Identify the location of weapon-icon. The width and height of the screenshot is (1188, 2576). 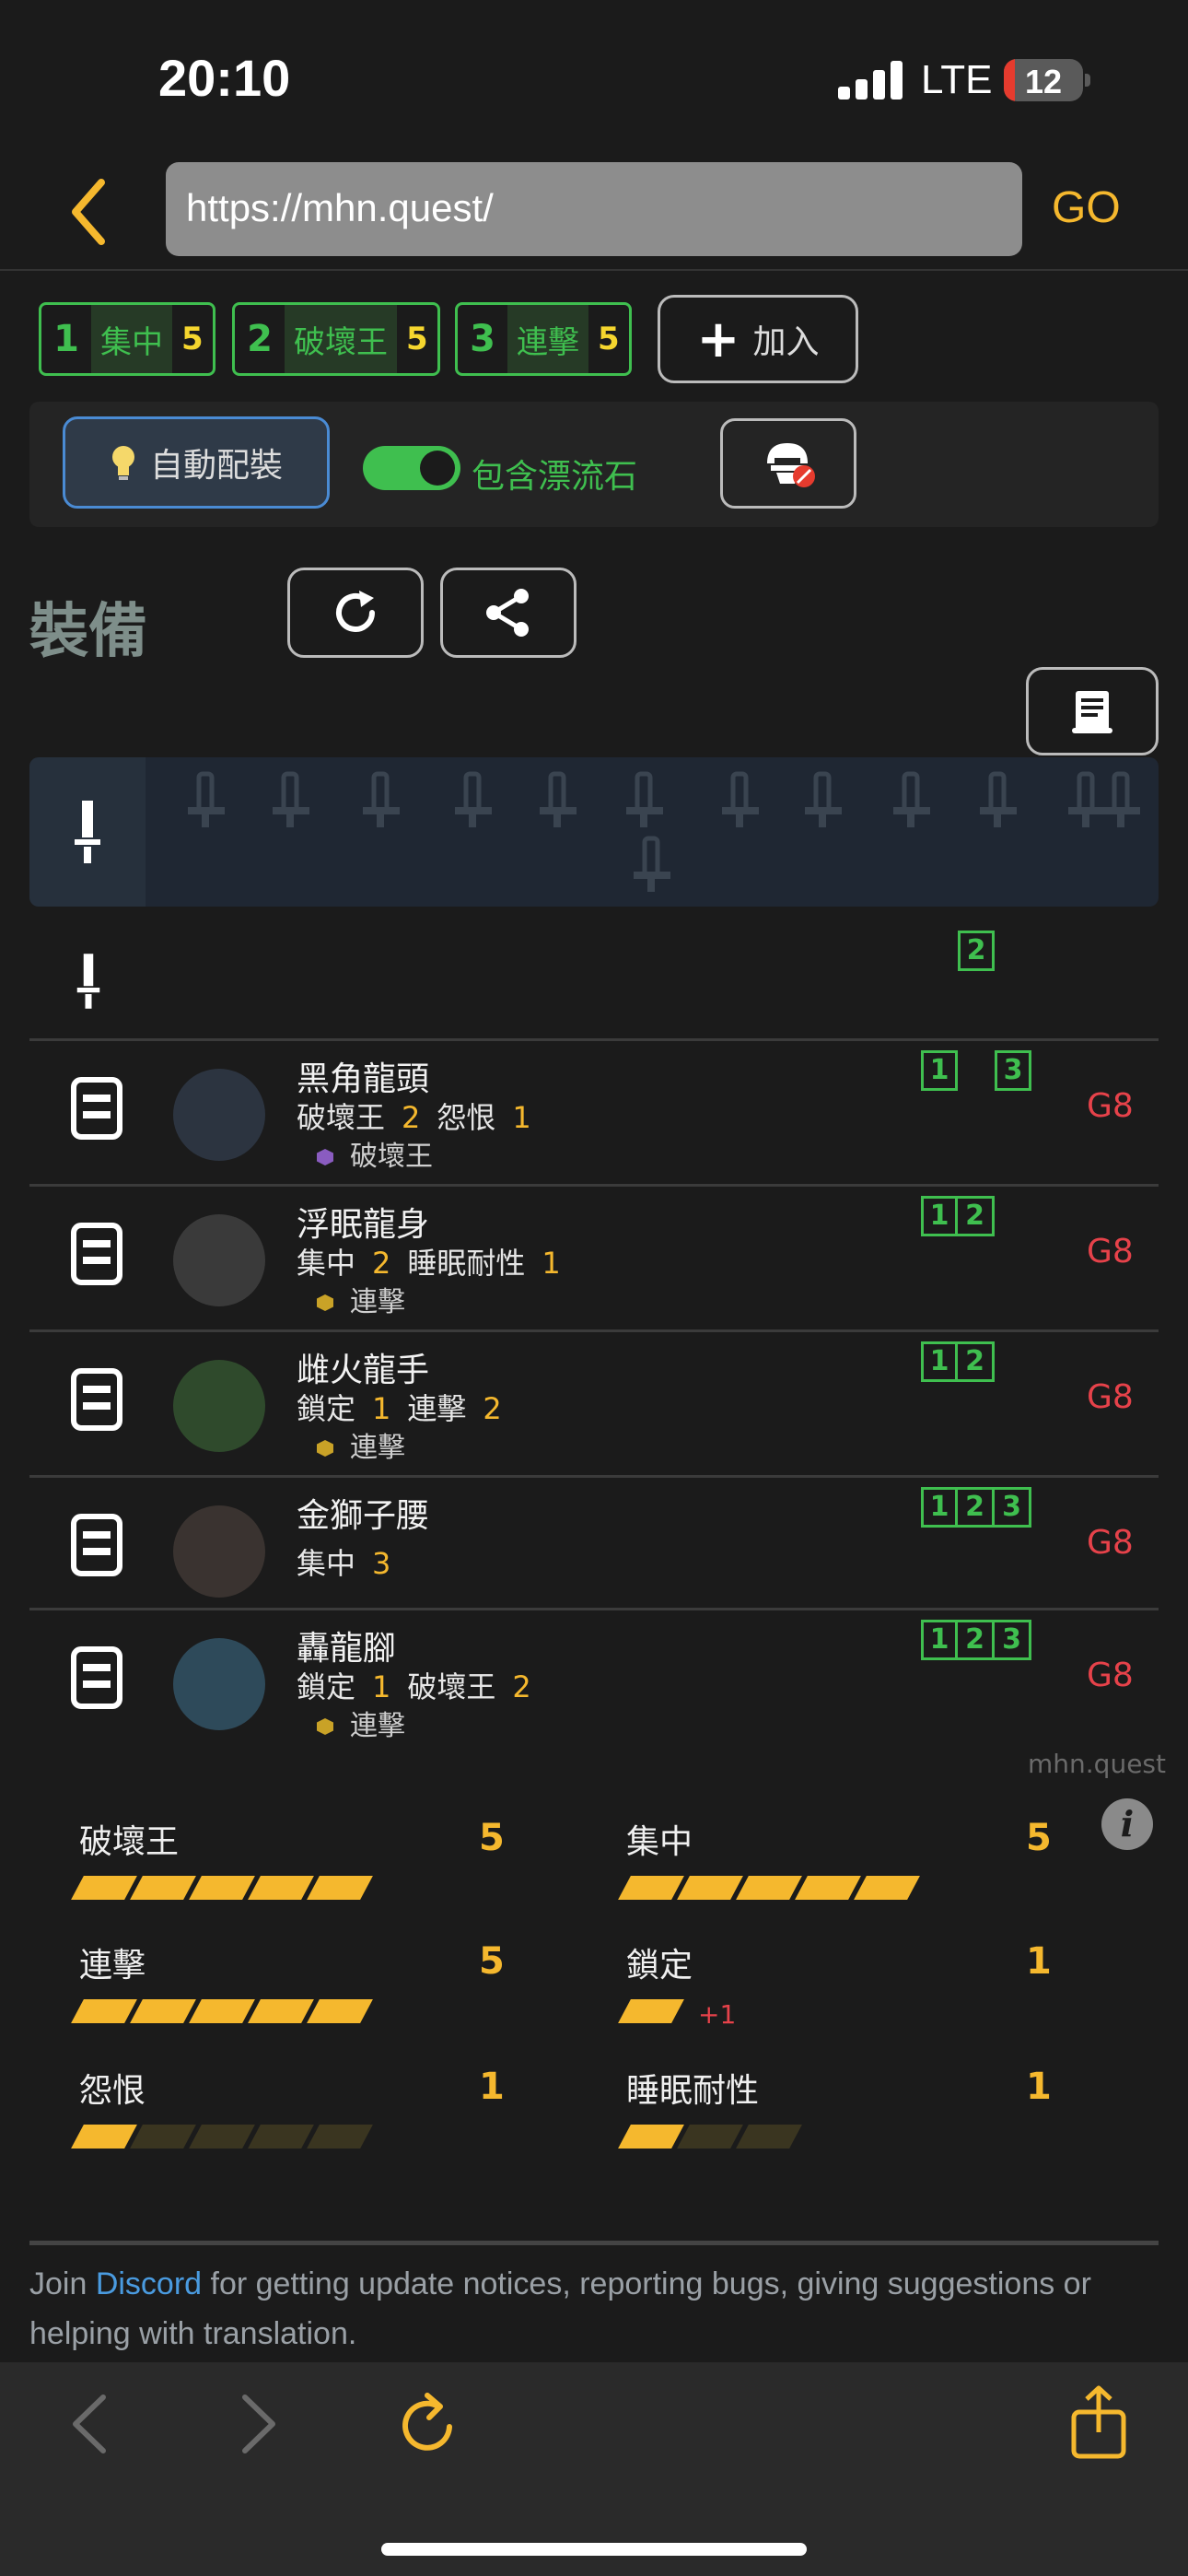
(88, 983).